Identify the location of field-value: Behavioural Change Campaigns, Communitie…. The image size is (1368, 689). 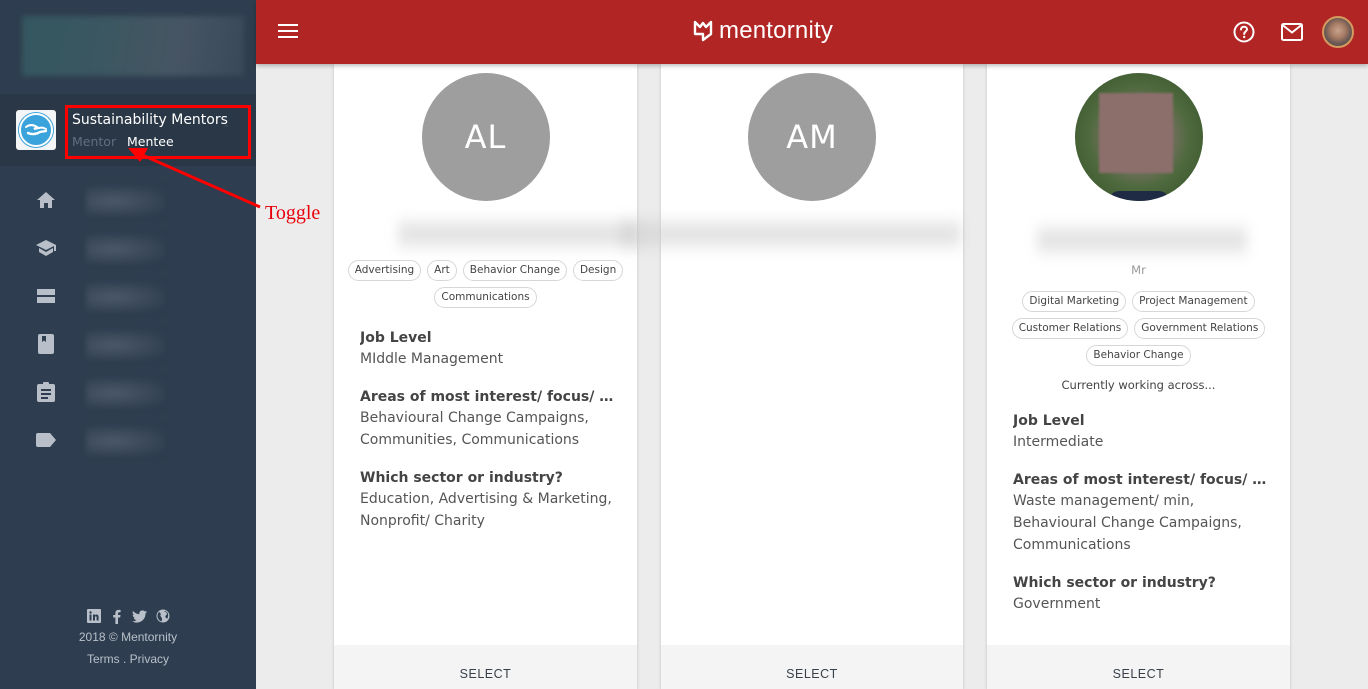
(474, 429).